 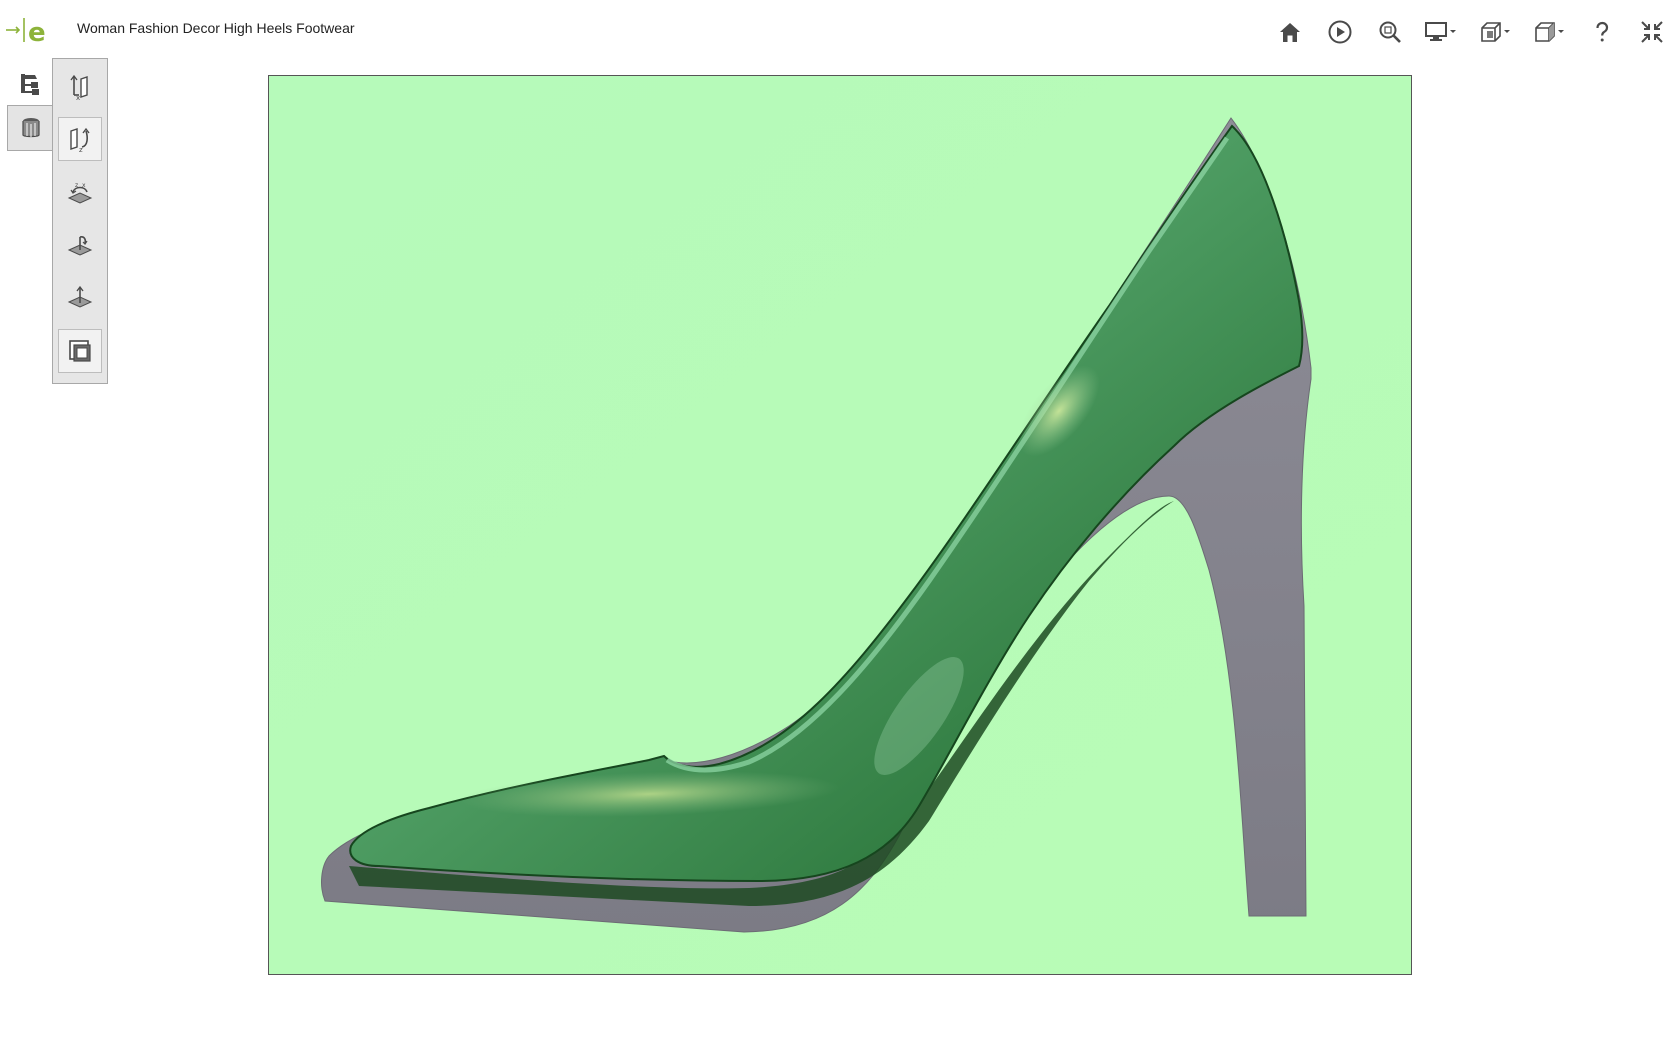 I want to click on section-view-button, so click(x=1496, y=32).